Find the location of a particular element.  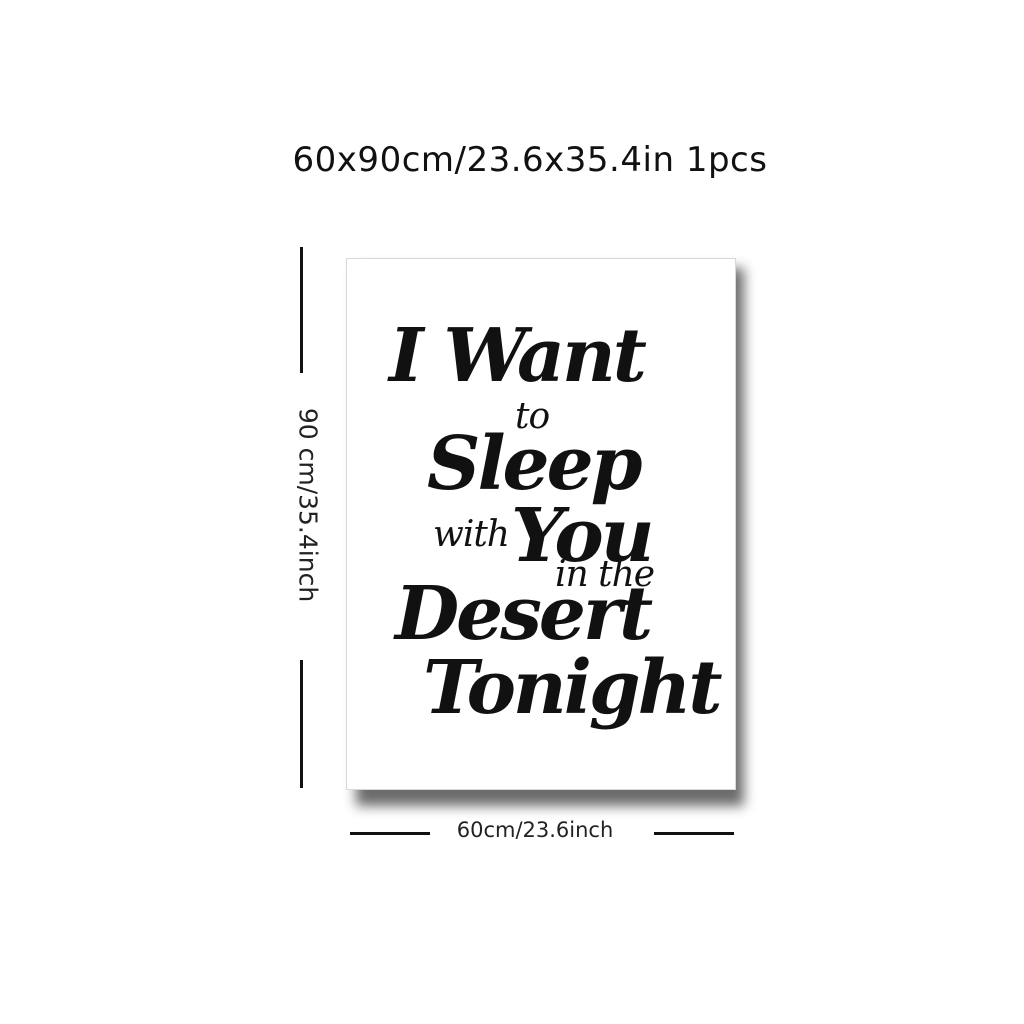

quote-line-with: with is located at coordinates (471, 534).